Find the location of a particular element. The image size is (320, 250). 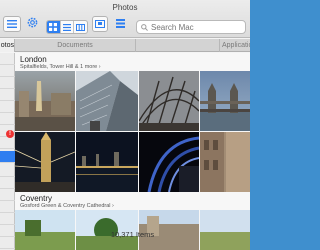

settings-gear-icon is located at coordinates (32, 24).